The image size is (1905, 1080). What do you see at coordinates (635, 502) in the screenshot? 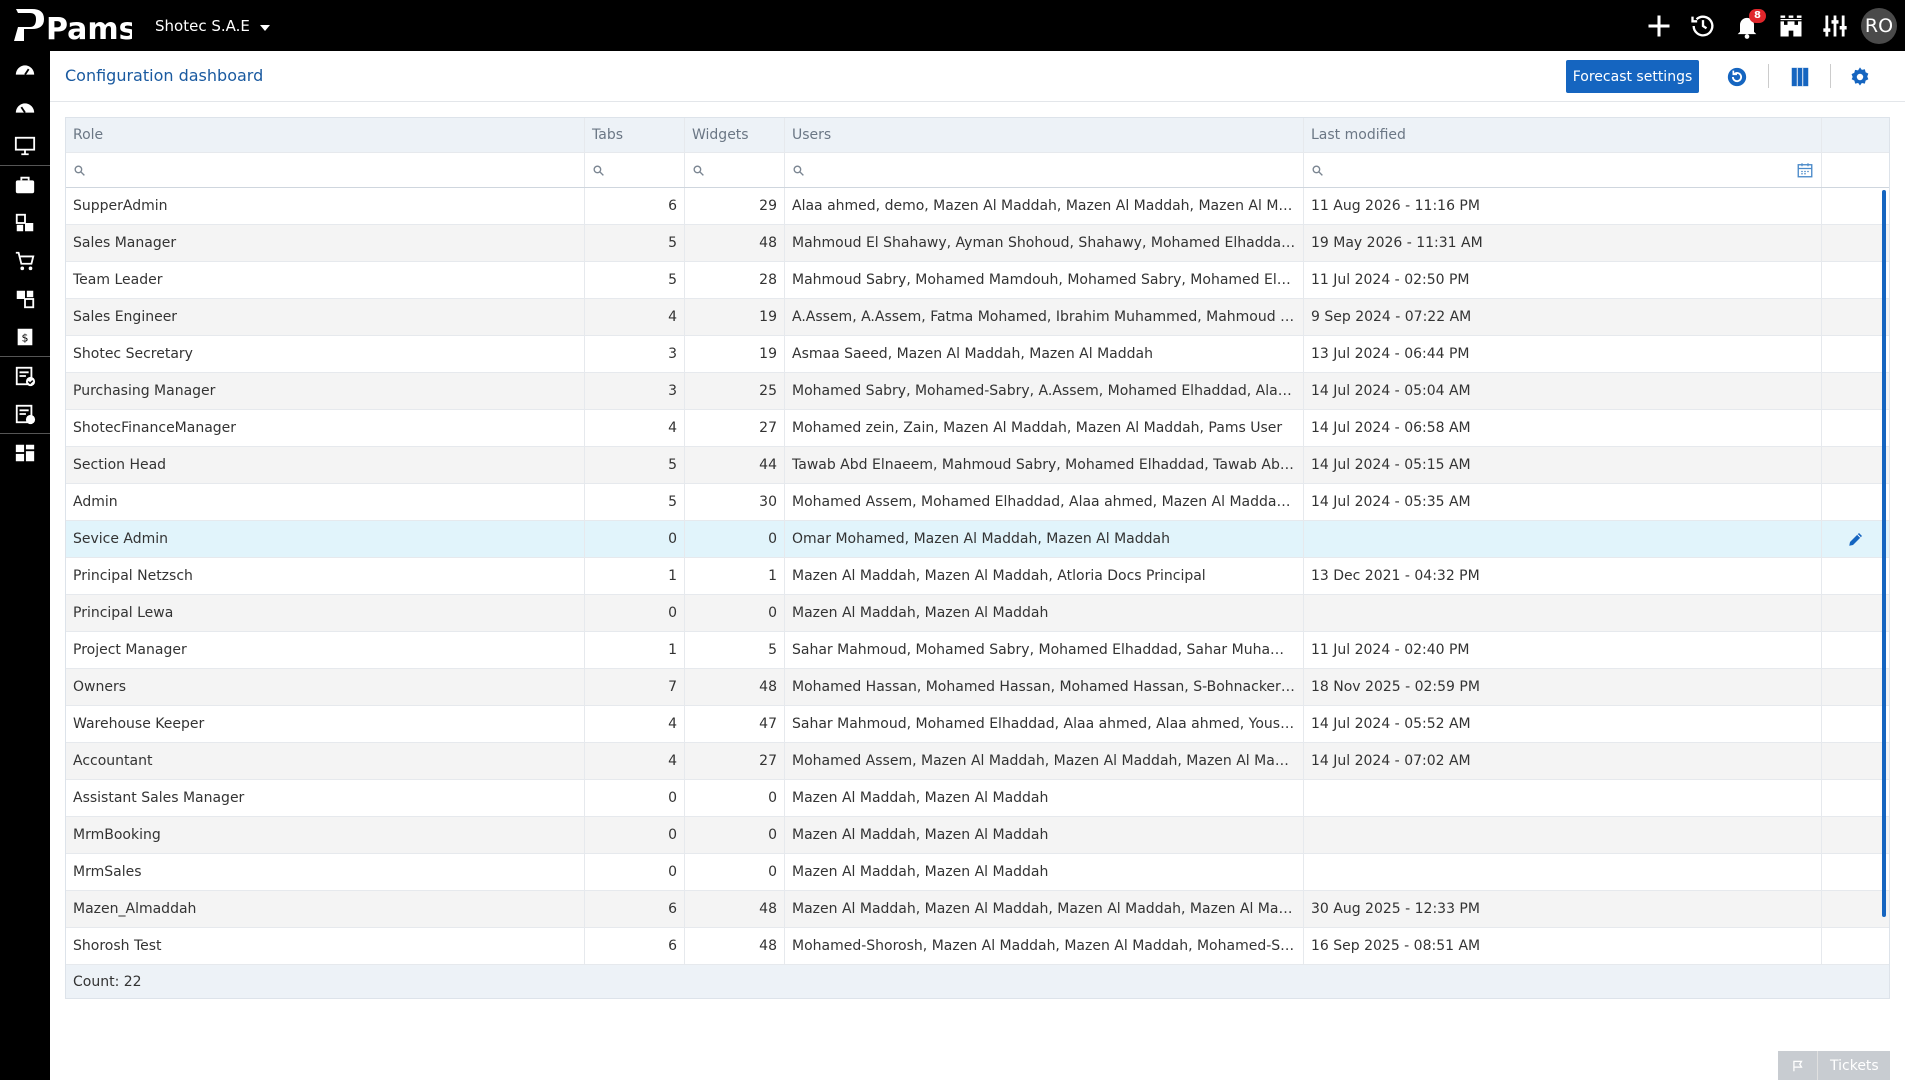
I see `cell-tabs: 5` at bounding box center [635, 502].